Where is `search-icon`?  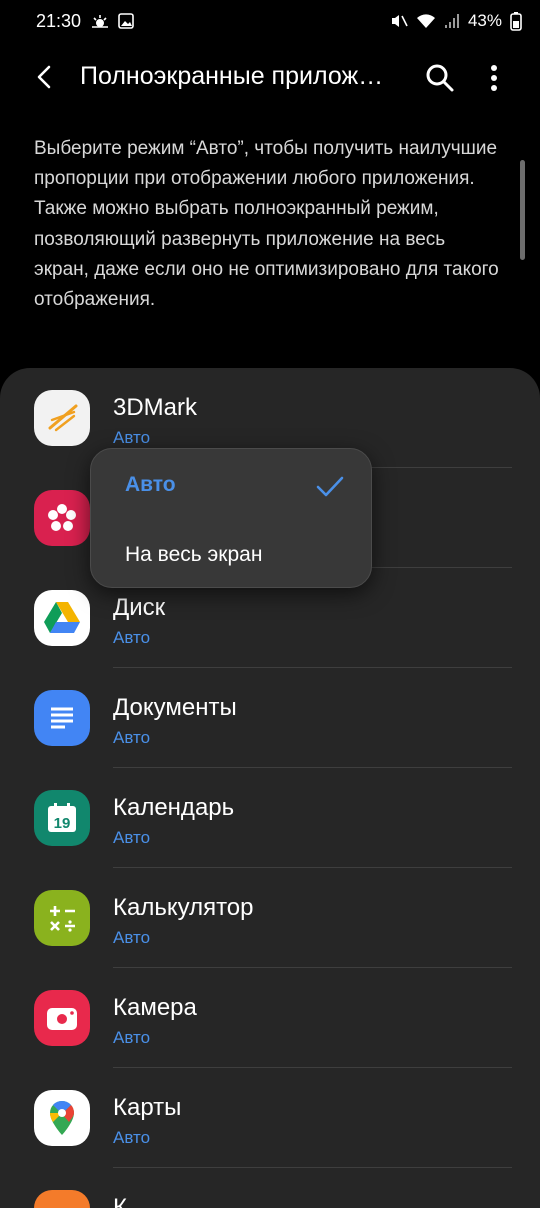
search-icon is located at coordinates (440, 78).